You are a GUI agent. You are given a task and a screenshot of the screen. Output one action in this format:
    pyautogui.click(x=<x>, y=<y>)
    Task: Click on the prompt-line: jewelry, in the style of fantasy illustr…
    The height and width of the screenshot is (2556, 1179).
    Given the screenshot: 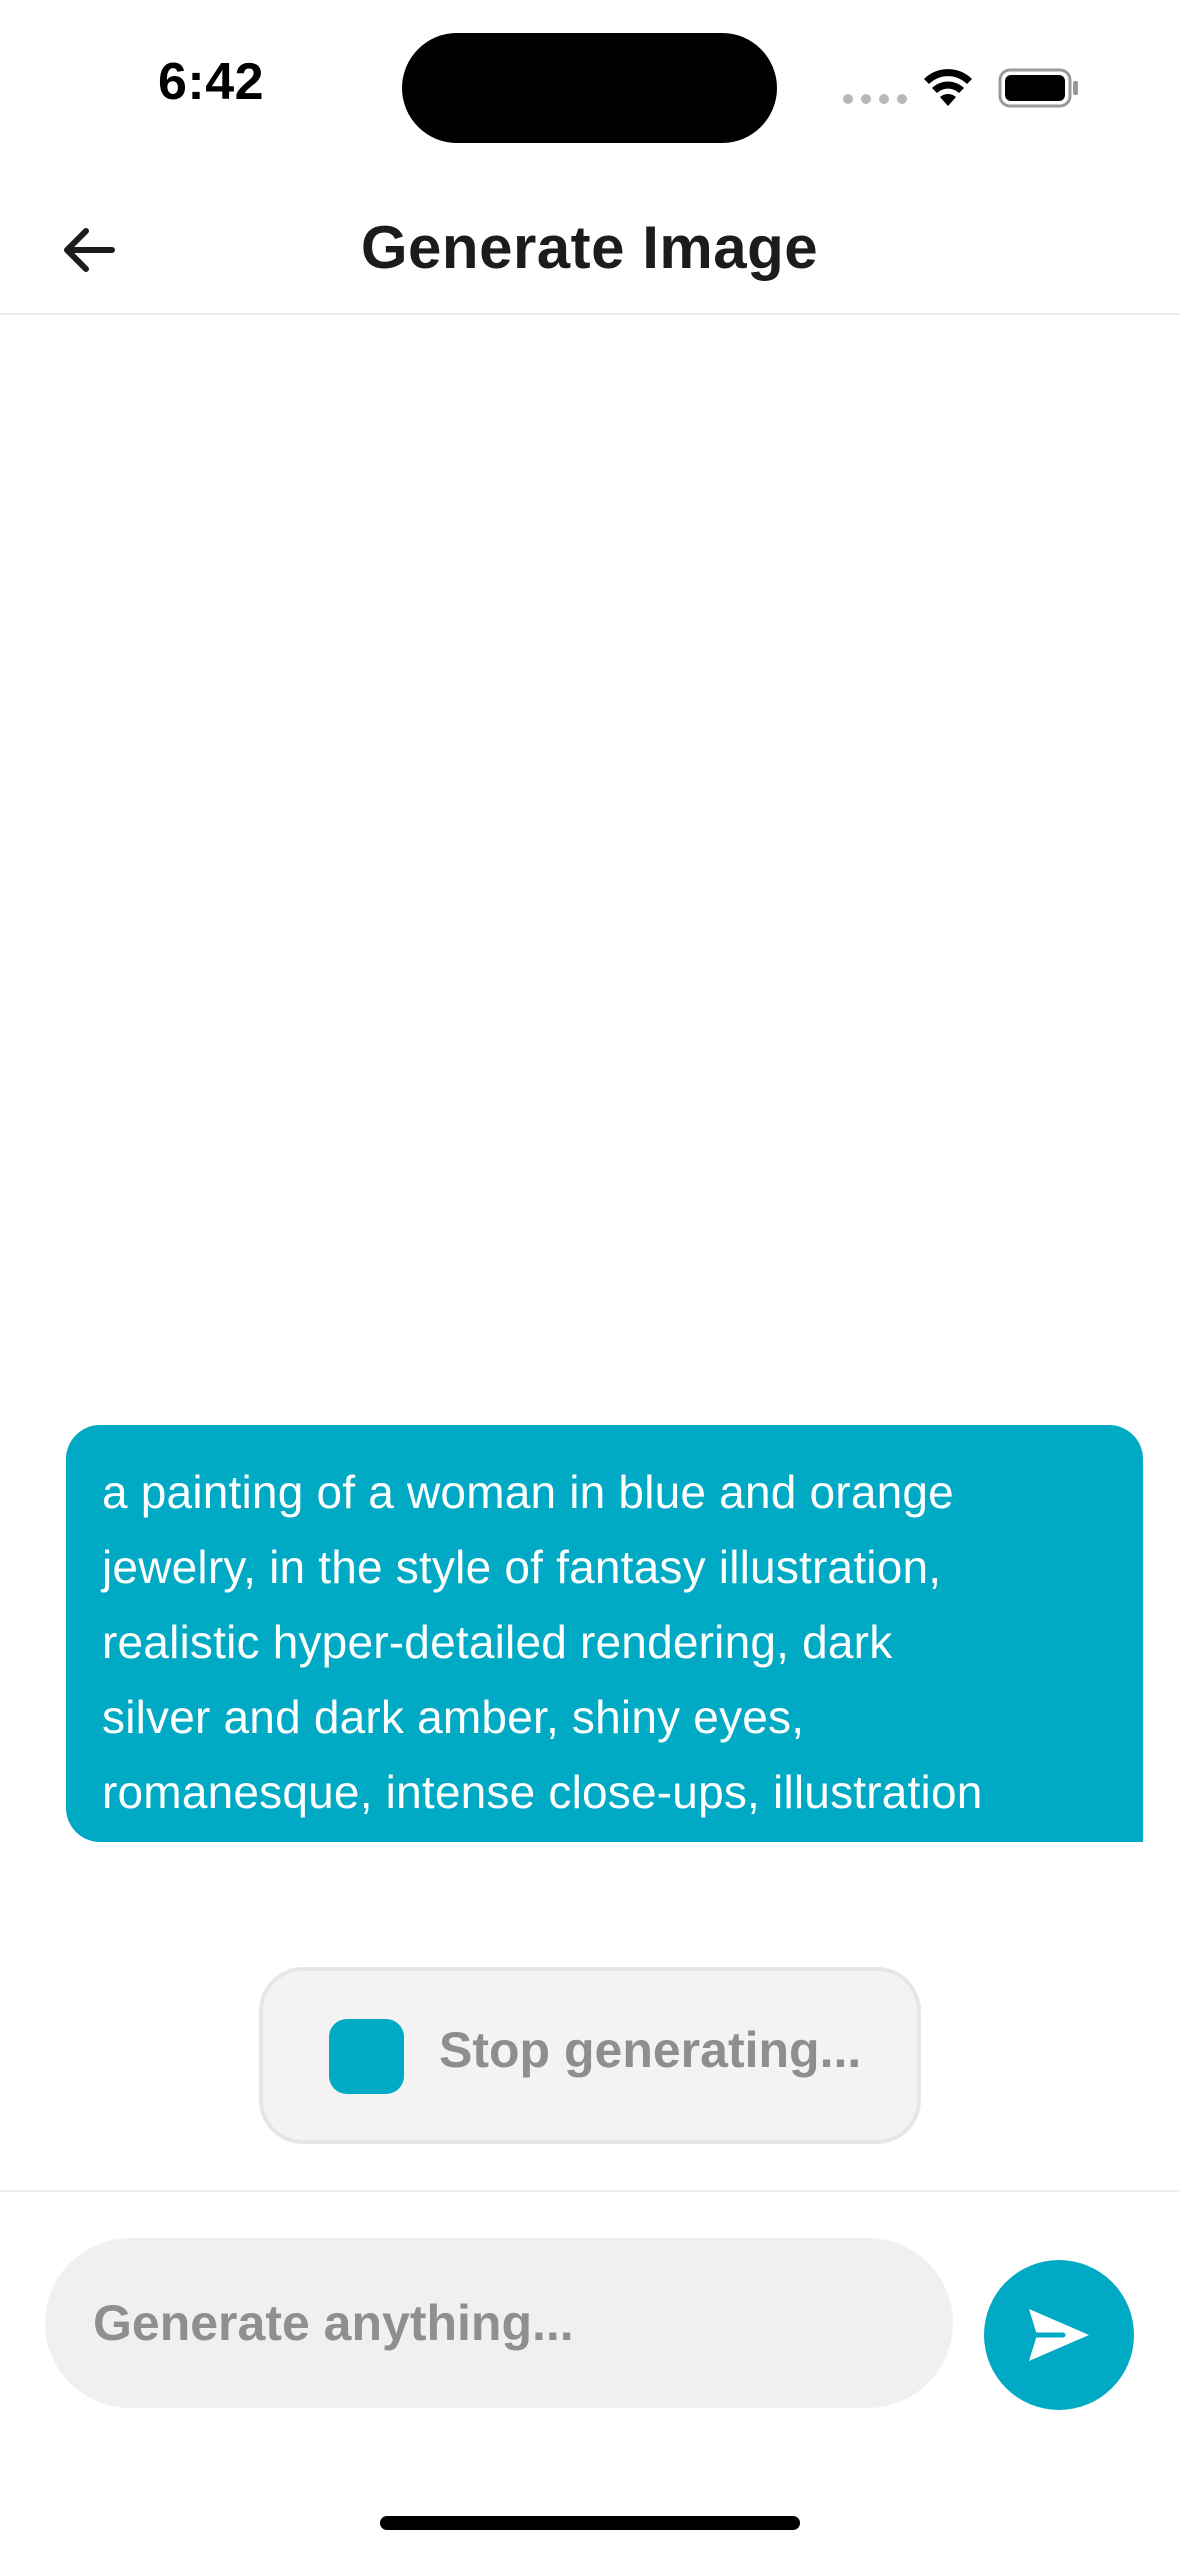 What is the action you would take?
    pyautogui.click(x=522, y=1567)
    